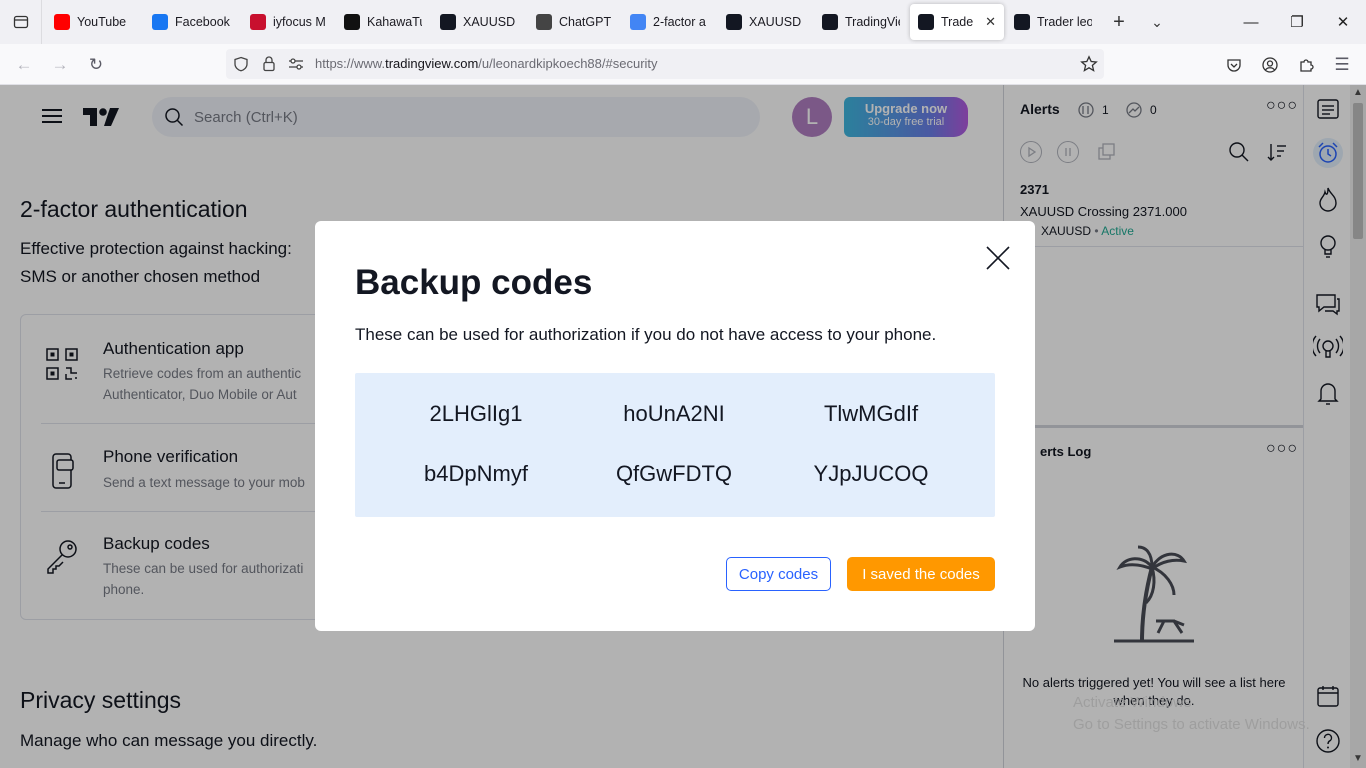 The height and width of the screenshot is (768, 1366). I want to click on browser-tab: ChatGPT, so click(574, 22).